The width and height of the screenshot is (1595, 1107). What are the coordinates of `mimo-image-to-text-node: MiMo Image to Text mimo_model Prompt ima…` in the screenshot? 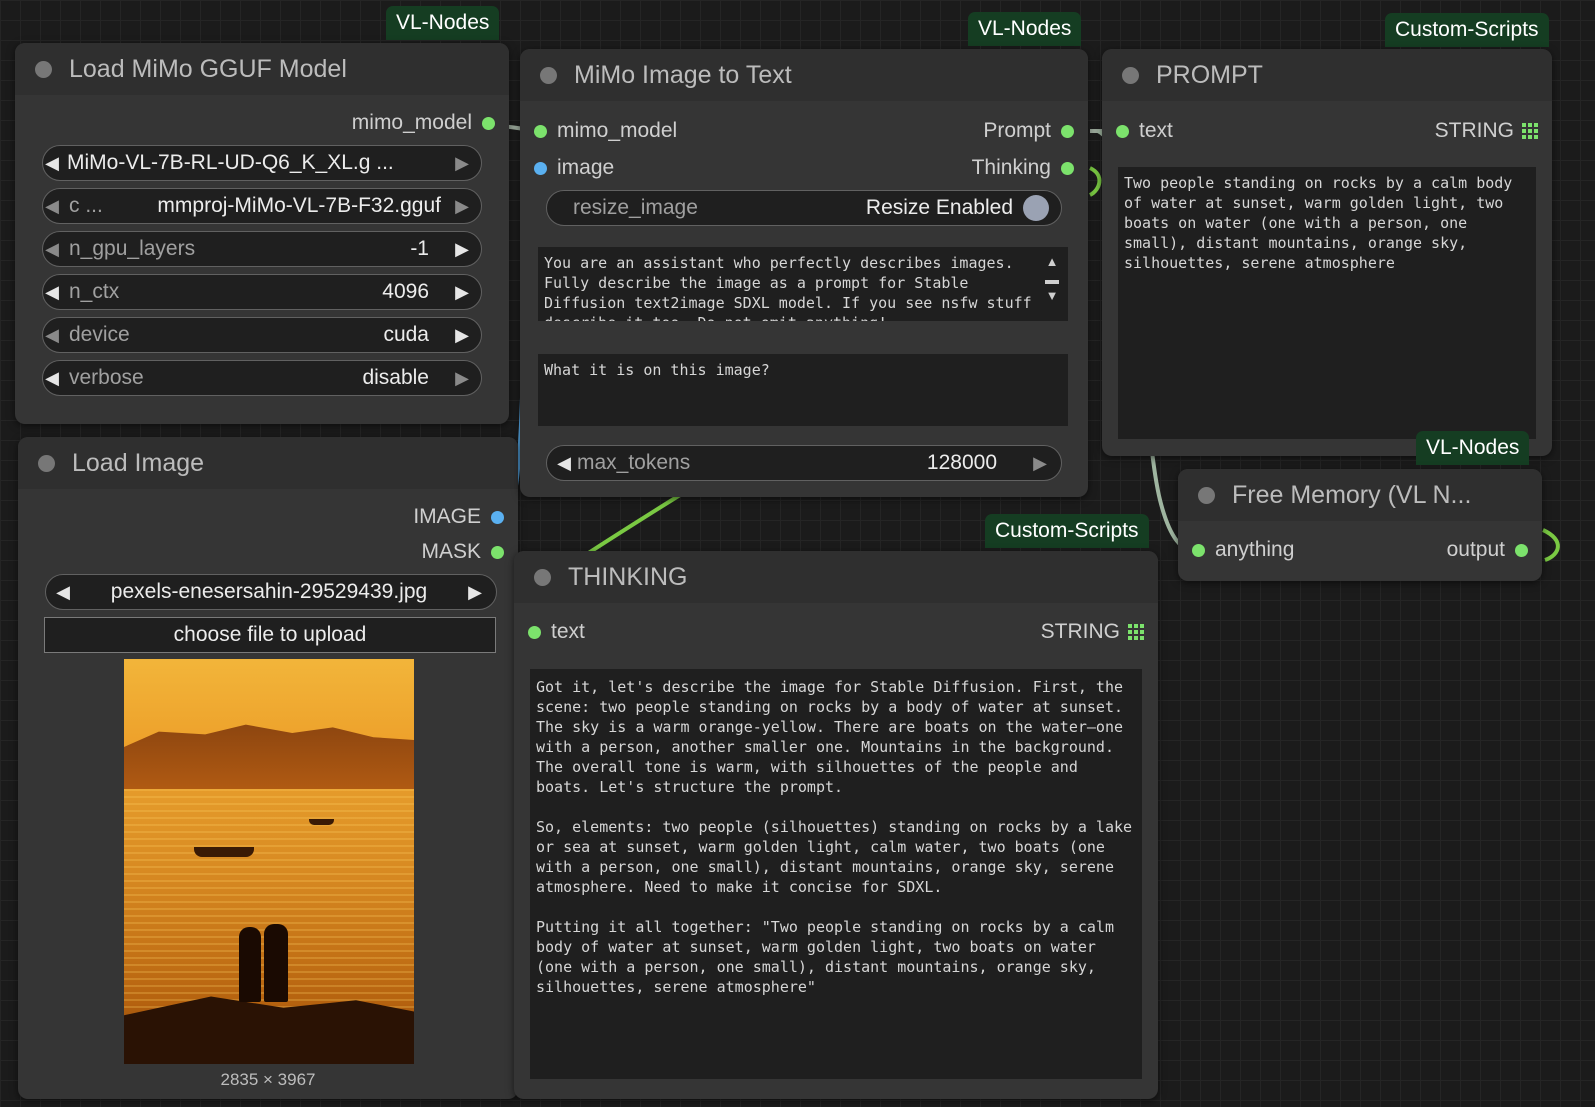 It's located at (804, 273).